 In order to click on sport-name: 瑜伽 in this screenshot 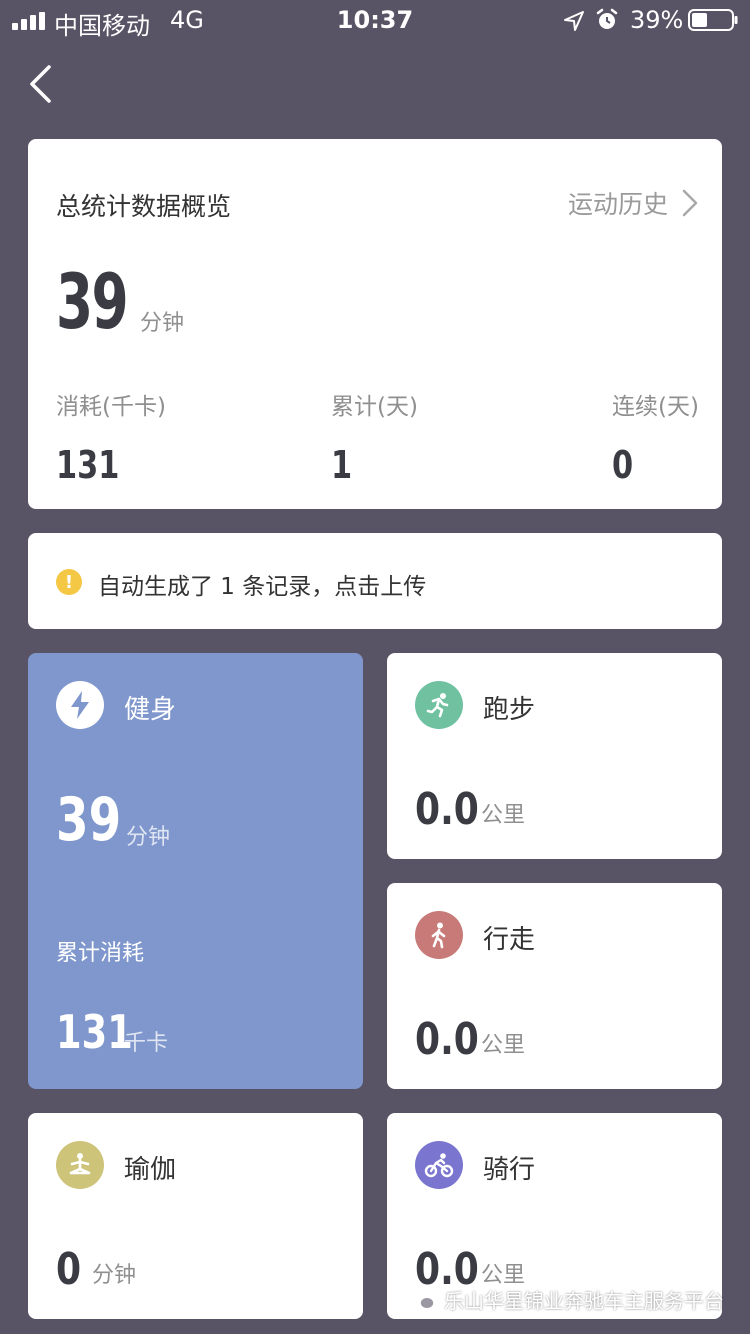, I will do `click(150, 1170)`.